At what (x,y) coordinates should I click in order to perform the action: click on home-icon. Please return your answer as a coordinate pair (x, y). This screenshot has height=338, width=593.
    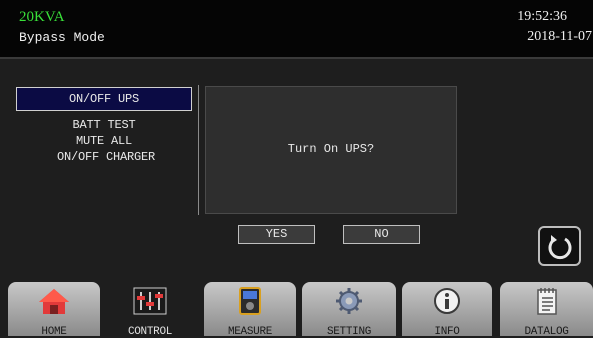
    Looking at the image, I should click on (54, 301).